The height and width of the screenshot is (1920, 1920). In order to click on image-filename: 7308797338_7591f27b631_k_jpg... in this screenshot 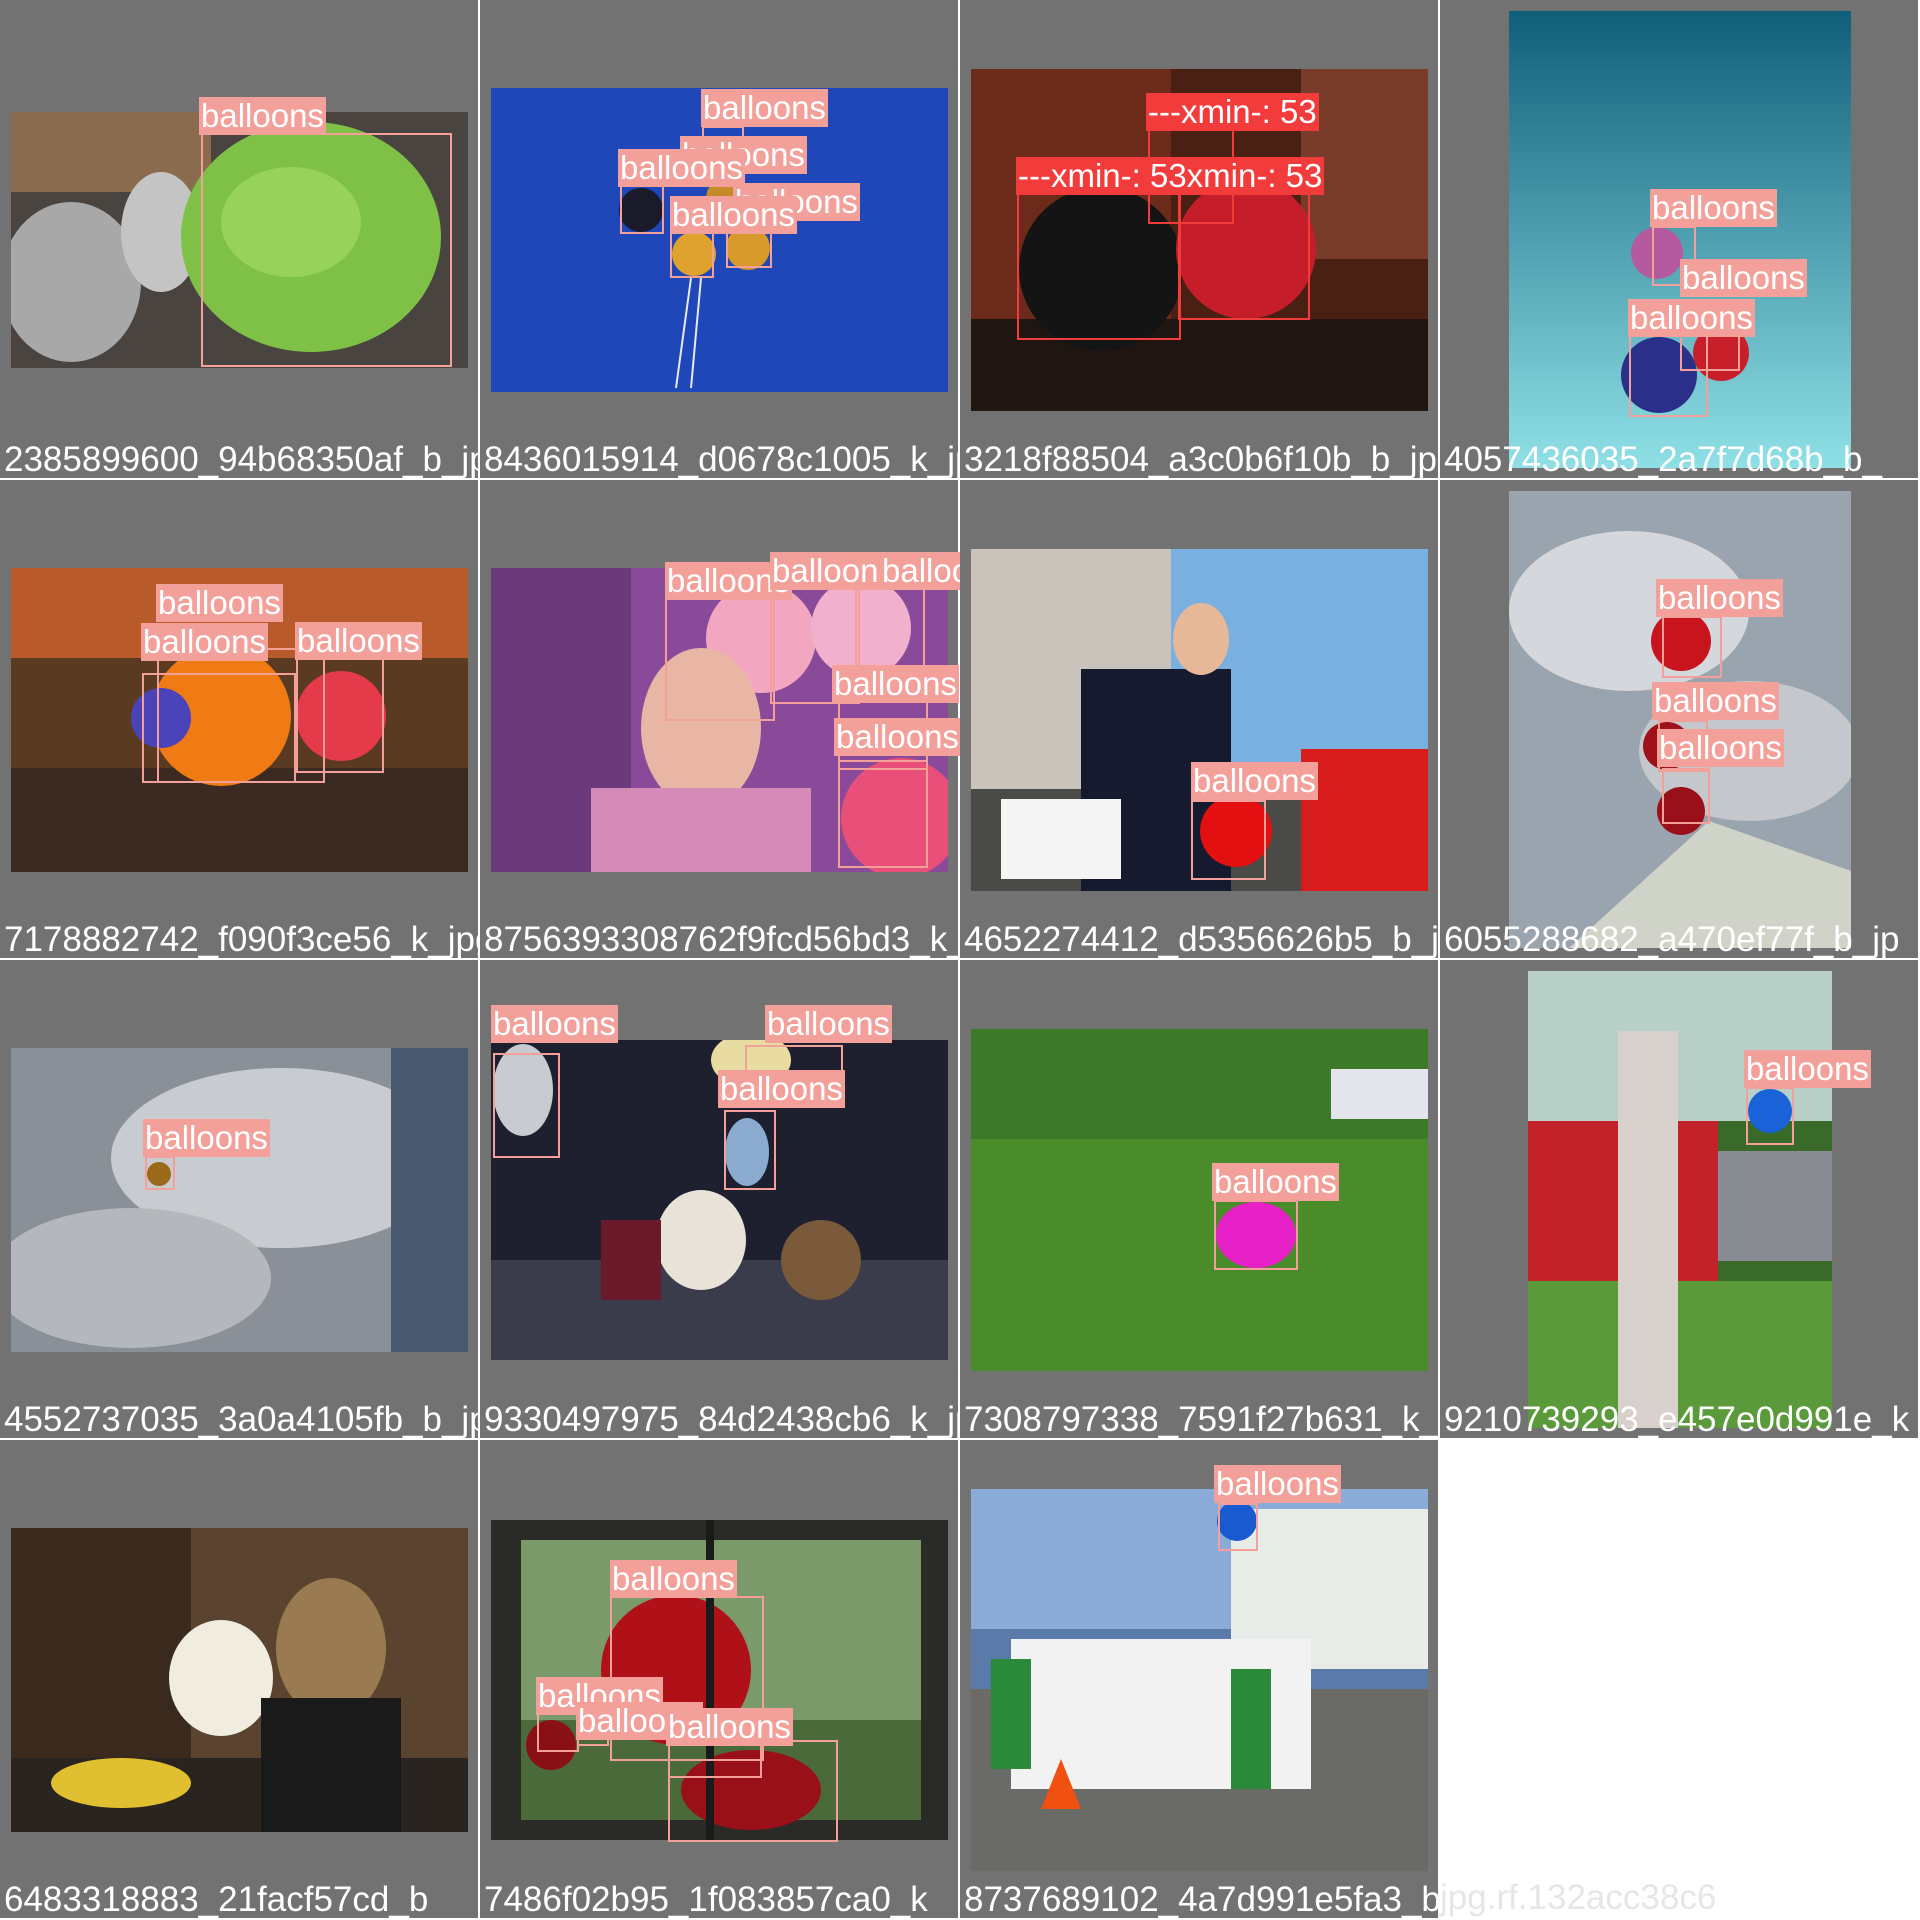, I will do `click(1239, 1419)`.